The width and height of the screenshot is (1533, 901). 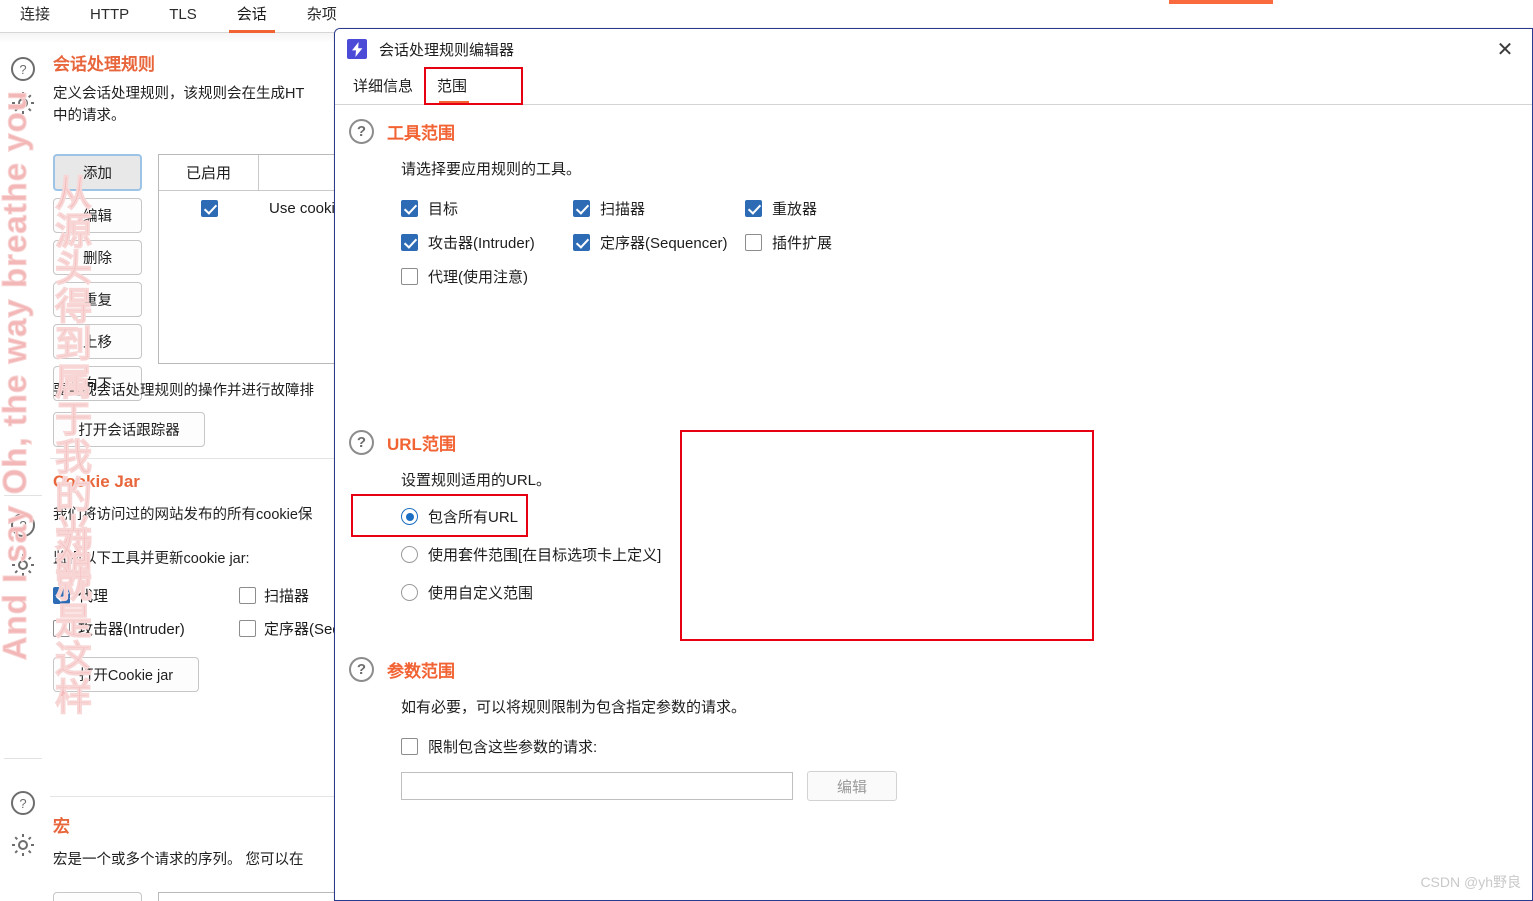 What do you see at coordinates (126, 674) in the screenshot?
I see `open-cookie-jar-button: 打开Cookie jar` at bounding box center [126, 674].